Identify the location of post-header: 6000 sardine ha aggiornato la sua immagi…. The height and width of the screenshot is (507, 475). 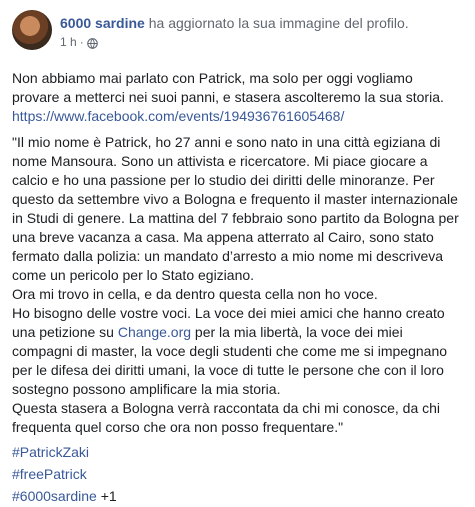
(237, 33).